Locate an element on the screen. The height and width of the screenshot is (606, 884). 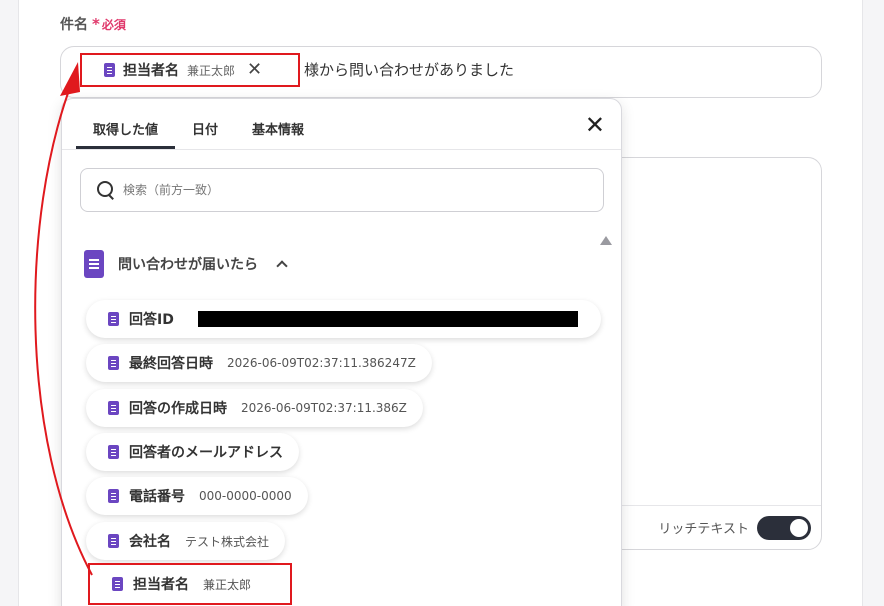
chip-name: 担当者名 is located at coordinates (151, 71).